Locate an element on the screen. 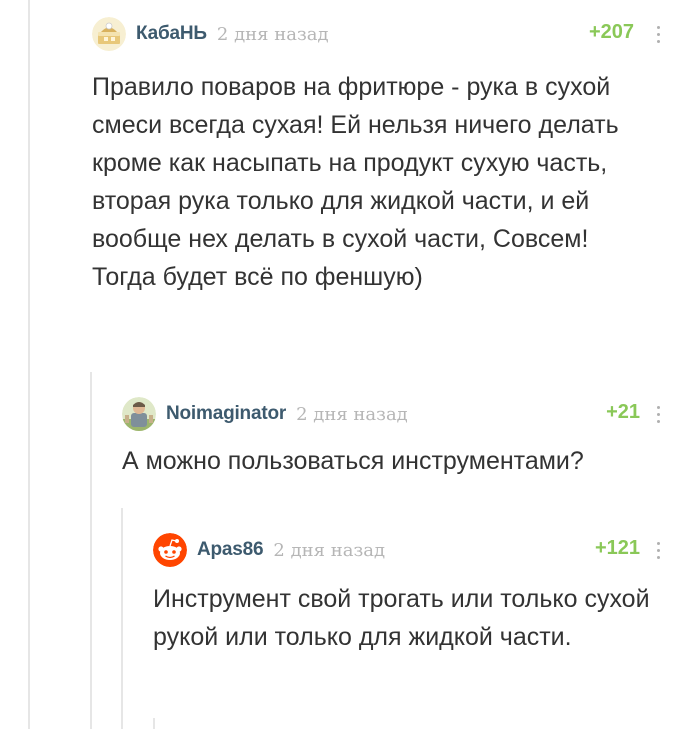  comment-author: КабаНЬ is located at coordinates (171, 34).